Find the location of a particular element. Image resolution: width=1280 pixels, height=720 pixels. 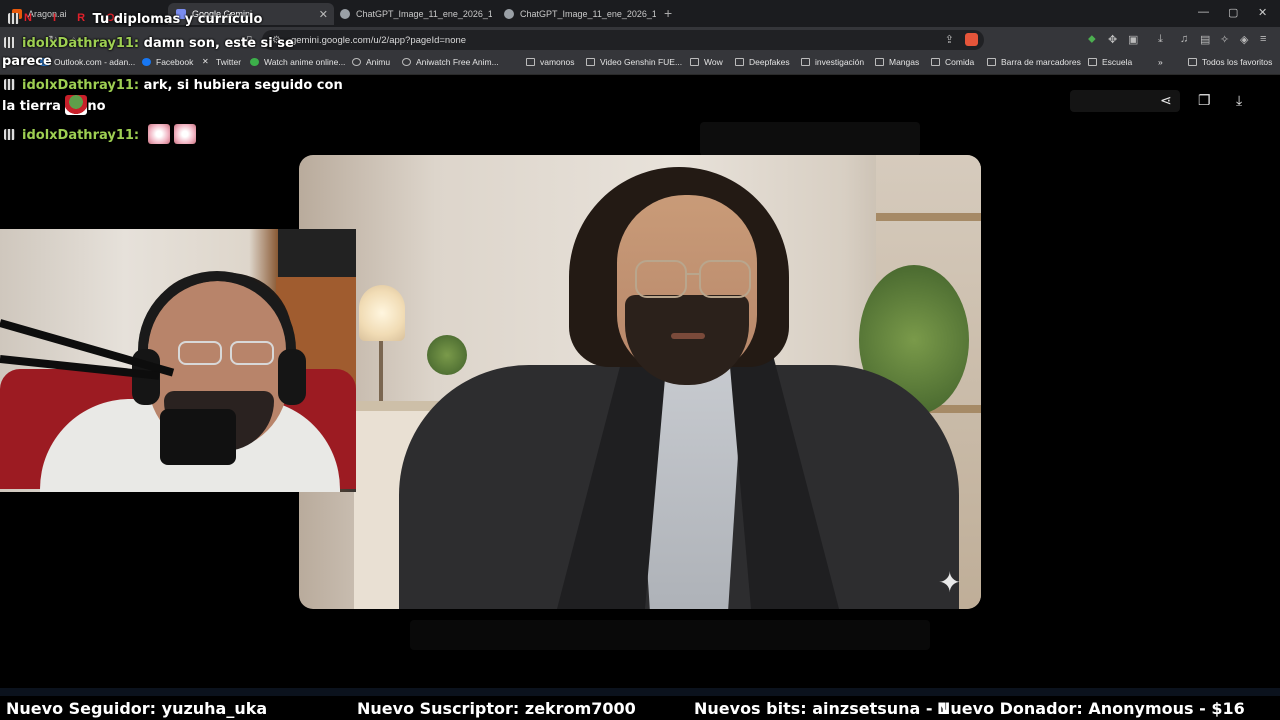

frog-emote-icon is located at coordinates (76, 105).